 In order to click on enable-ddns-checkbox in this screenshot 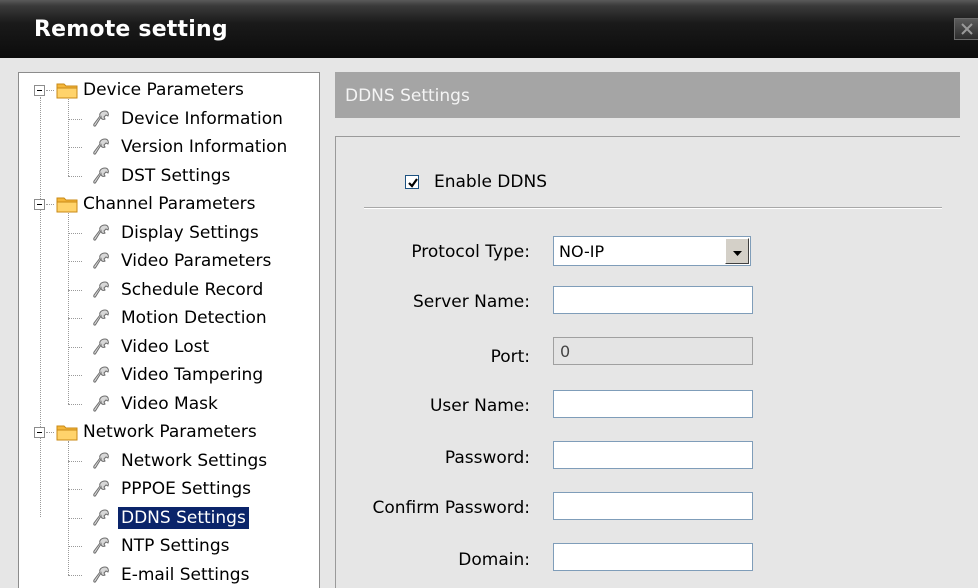, I will do `click(412, 182)`.